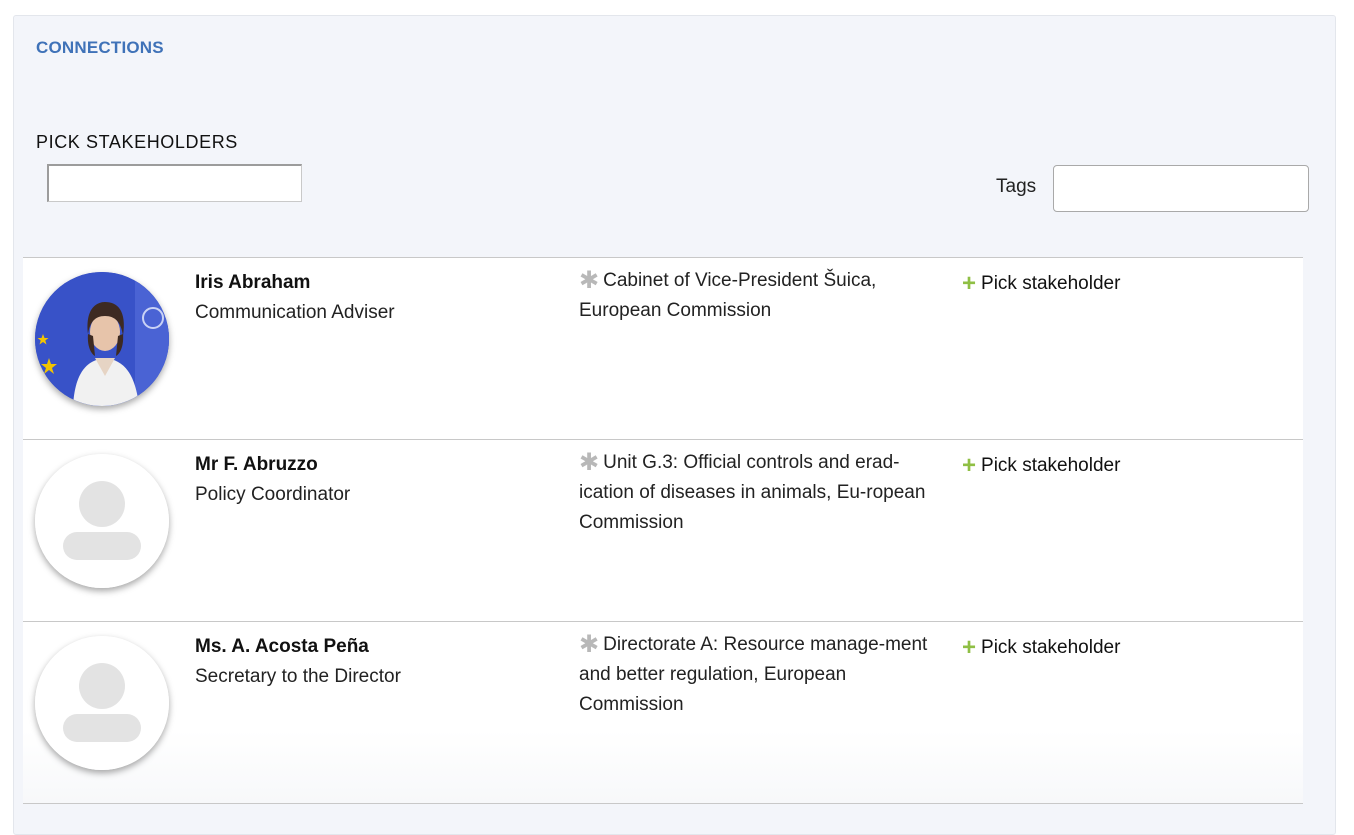 The height and width of the screenshot is (835, 1354). I want to click on avatar-photo, so click(102, 339).